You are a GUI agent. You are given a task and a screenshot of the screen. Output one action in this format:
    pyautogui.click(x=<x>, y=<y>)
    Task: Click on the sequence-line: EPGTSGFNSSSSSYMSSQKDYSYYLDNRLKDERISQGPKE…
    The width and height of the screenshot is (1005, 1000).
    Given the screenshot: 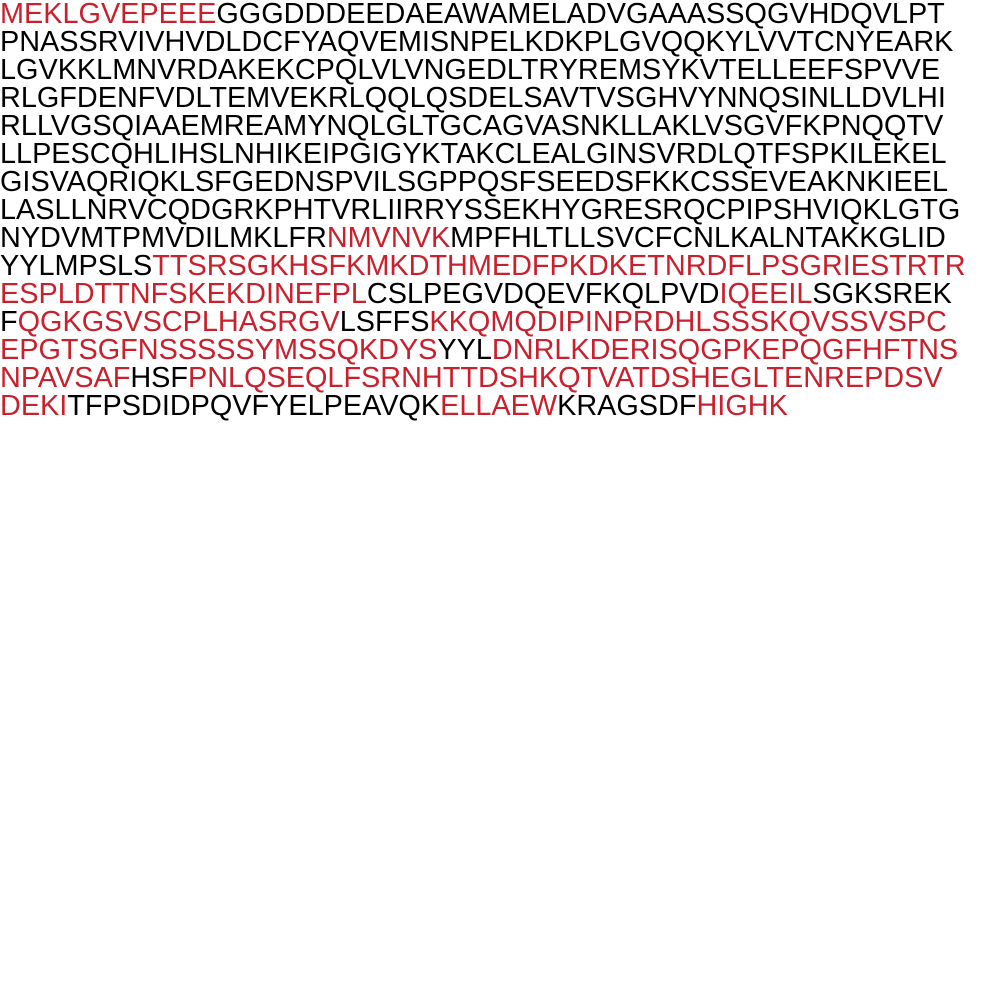 What is the action you would take?
    pyautogui.click(x=501, y=350)
    